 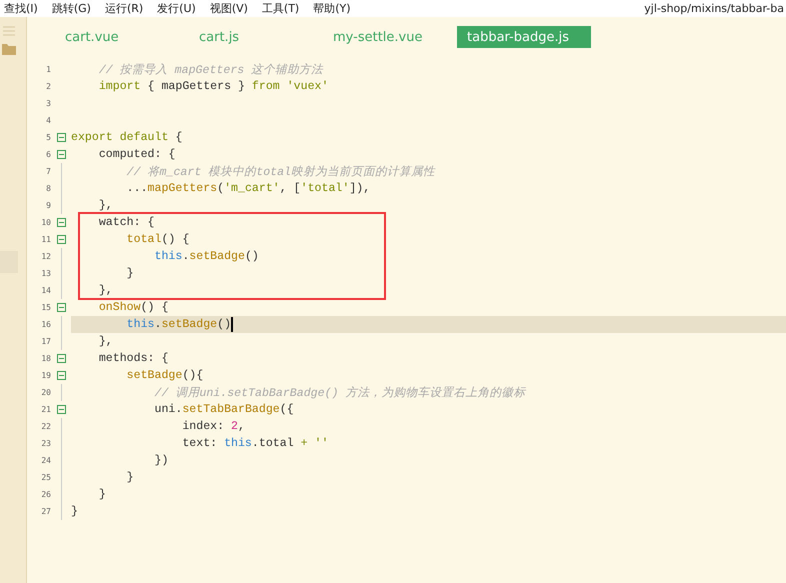 I want to click on code-line: import { mapGetters } from 'vuex', so click(x=213, y=86).